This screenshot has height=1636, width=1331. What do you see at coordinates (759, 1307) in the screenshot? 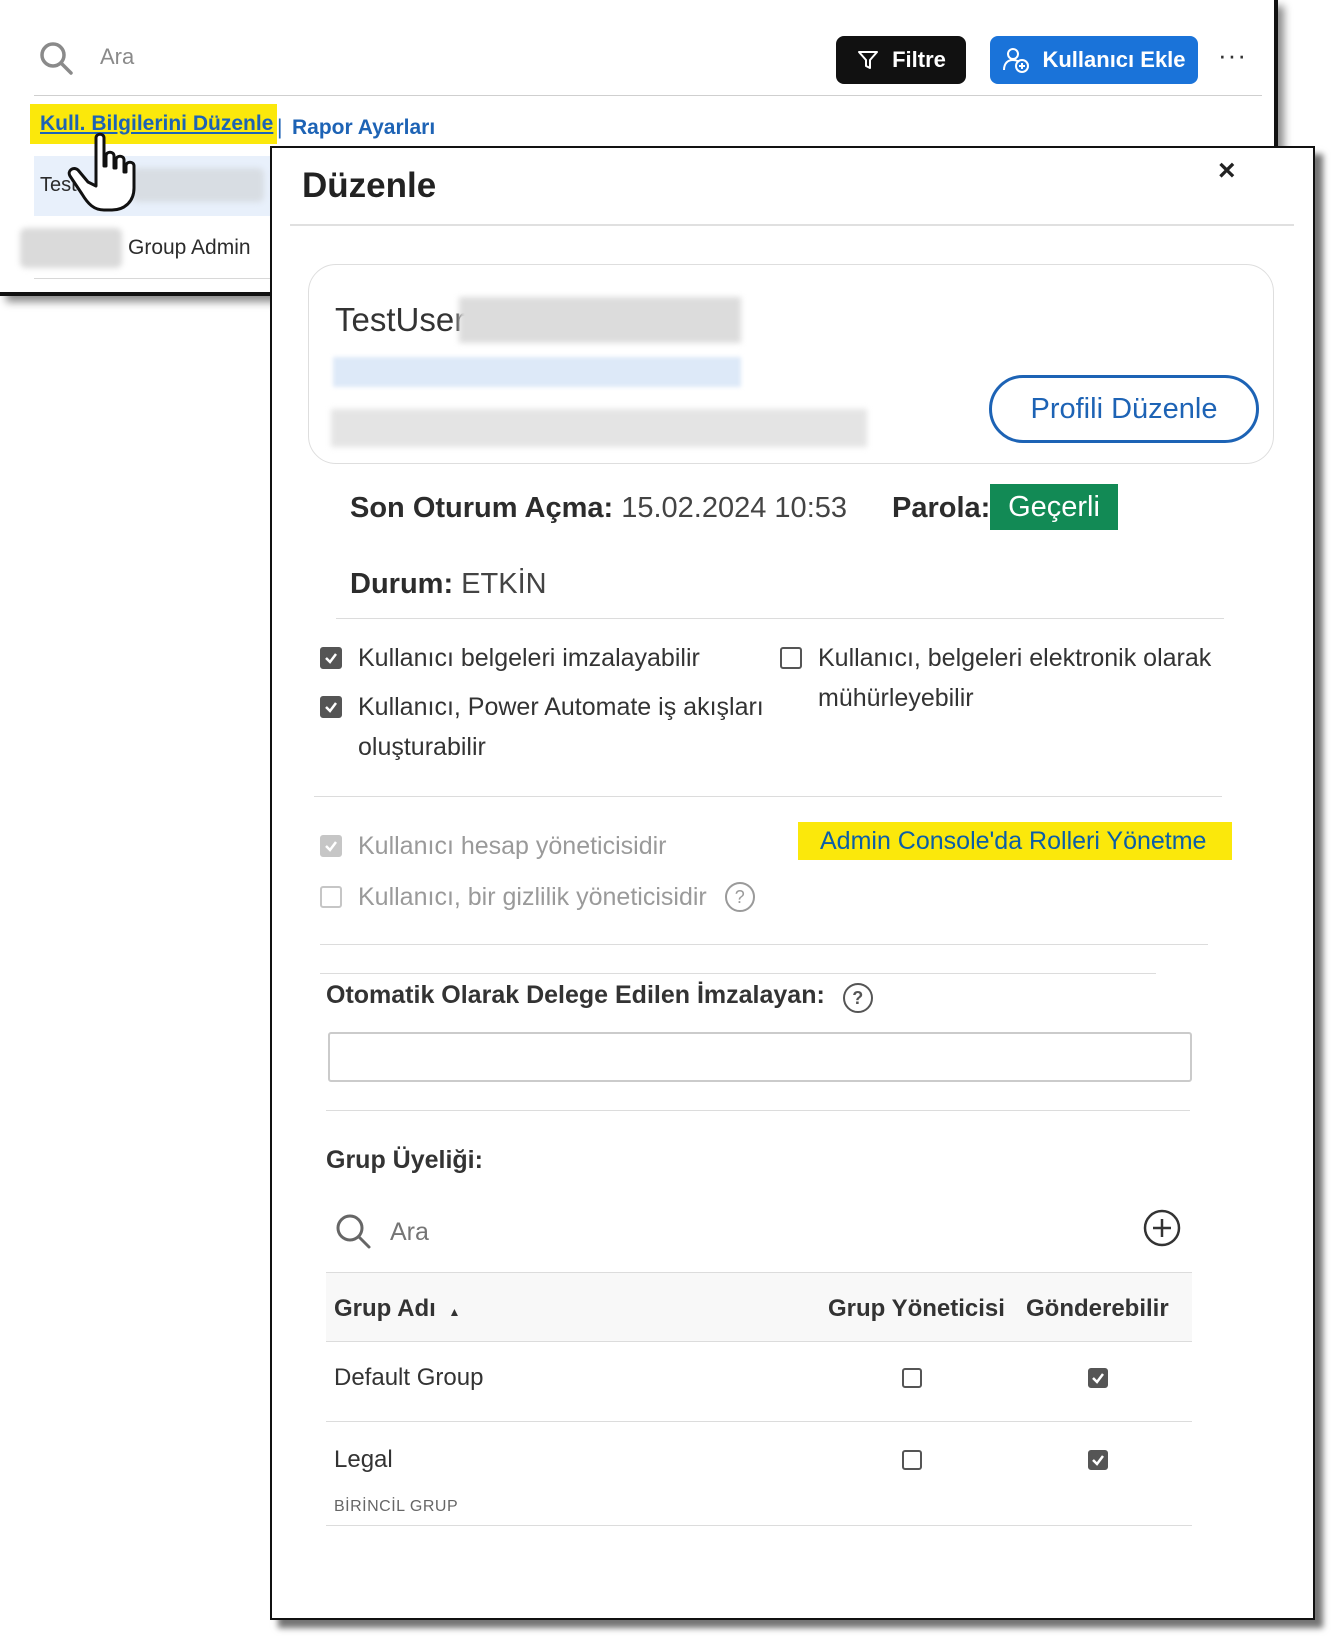
I see `group-table-header: Grup Adı ▲ Grup Yöneticisi Gönderebilir` at bounding box center [759, 1307].